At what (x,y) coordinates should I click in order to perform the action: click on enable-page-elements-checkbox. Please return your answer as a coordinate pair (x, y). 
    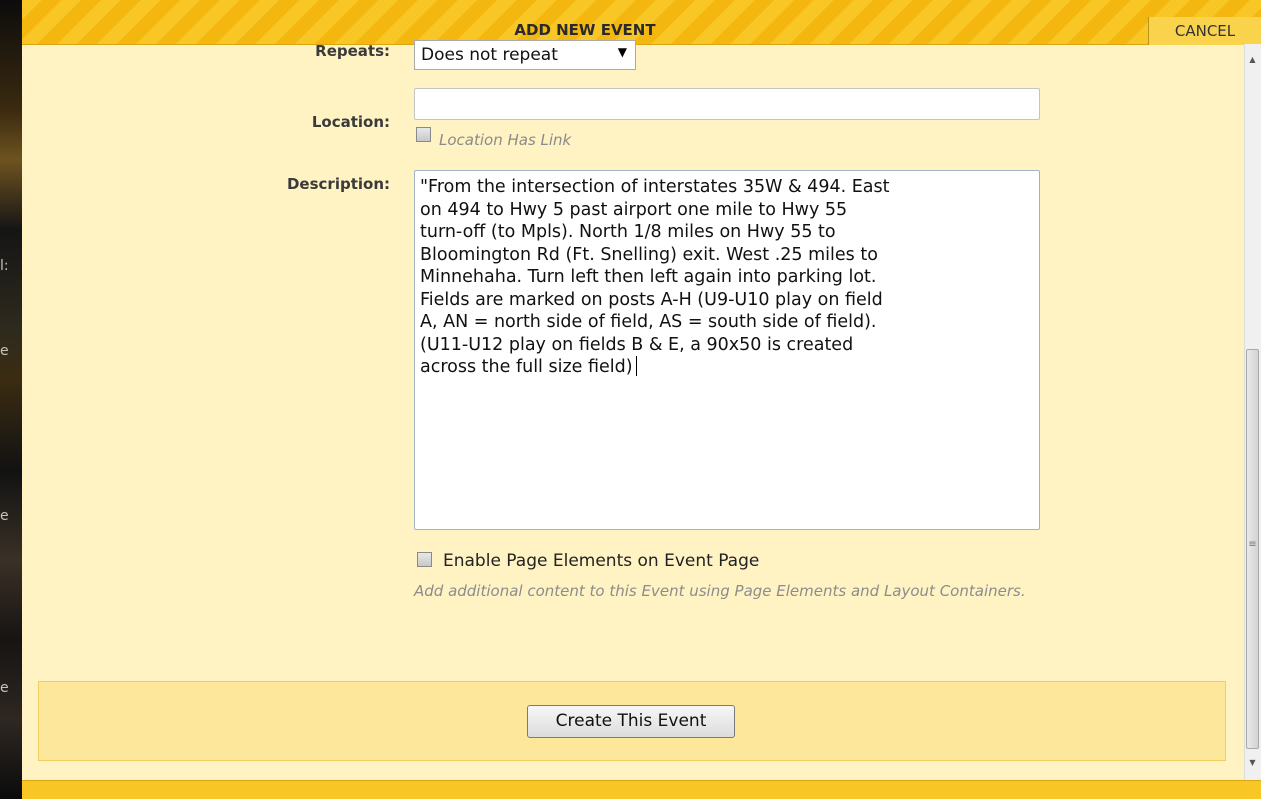
    Looking at the image, I should click on (424, 559).